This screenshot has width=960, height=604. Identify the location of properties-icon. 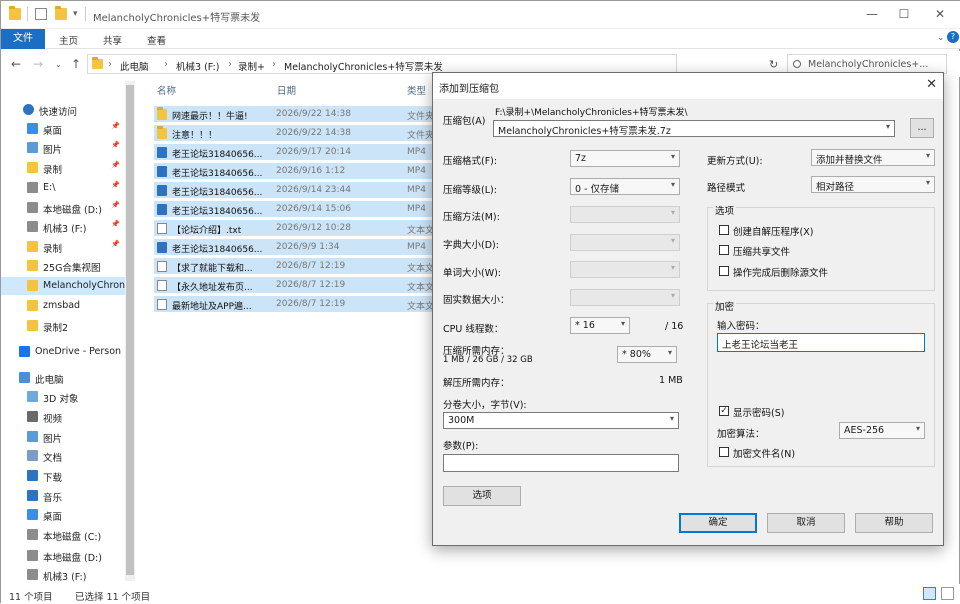
(41, 14).